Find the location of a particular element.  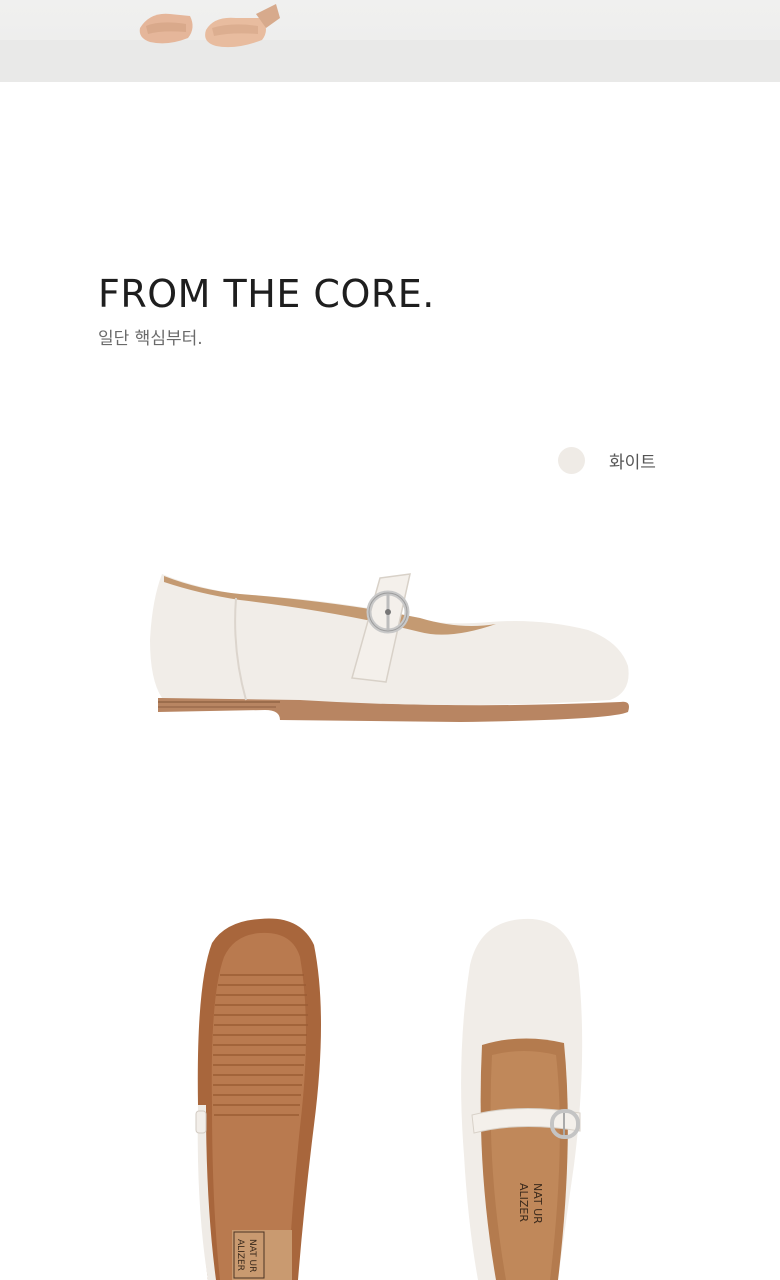

color-option-white: 화이트 is located at coordinates (607, 460).